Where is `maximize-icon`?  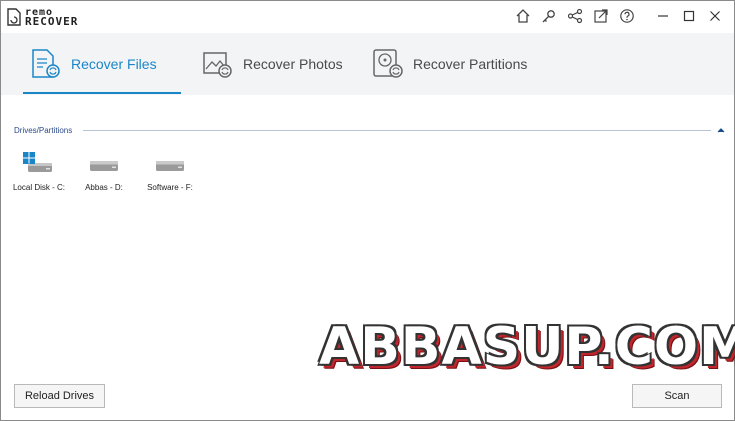 maximize-icon is located at coordinates (689, 16).